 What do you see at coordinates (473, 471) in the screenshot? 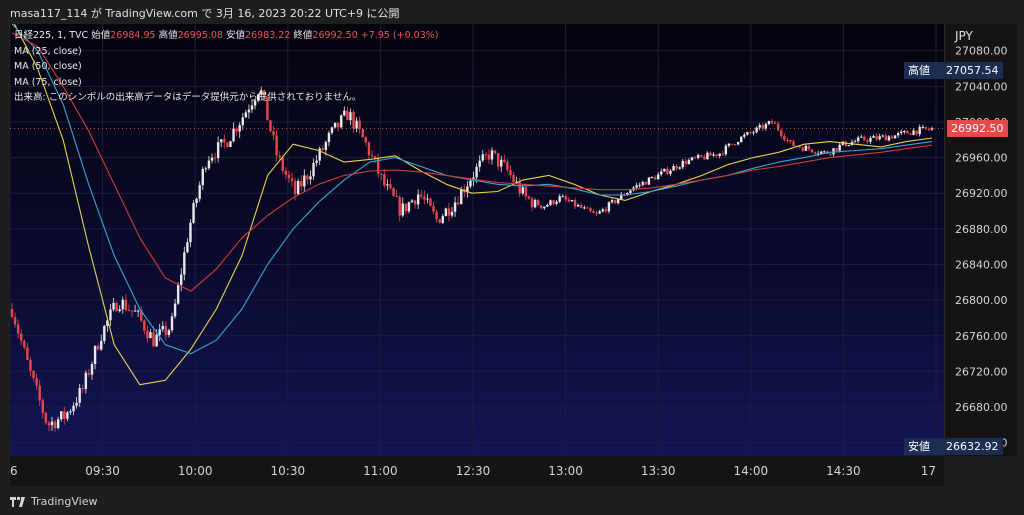
I see `time-tick-label: 12:30` at bounding box center [473, 471].